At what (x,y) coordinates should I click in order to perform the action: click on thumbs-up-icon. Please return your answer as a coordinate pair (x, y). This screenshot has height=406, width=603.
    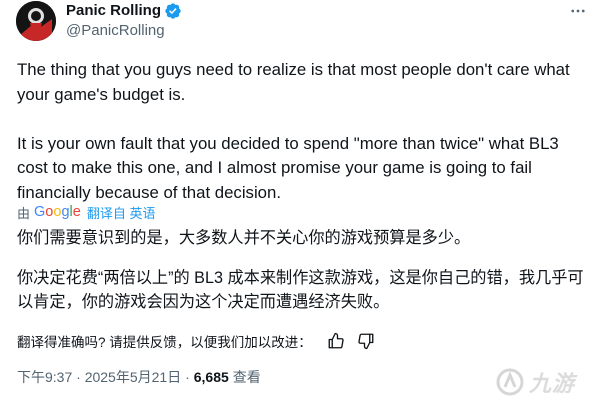
    Looking at the image, I should click on (336, 341).